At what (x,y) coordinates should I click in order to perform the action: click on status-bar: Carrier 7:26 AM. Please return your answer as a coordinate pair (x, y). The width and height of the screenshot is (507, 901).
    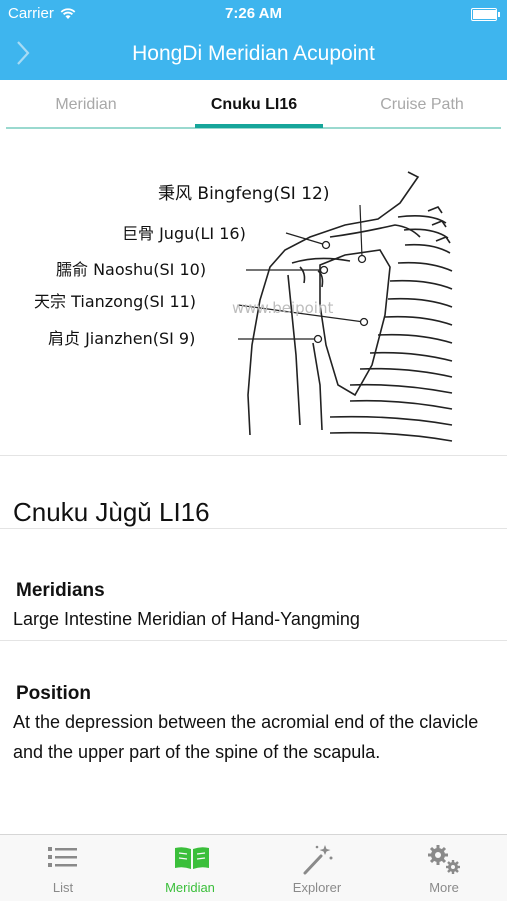
    Looking at the image, I should click on (253, 14).